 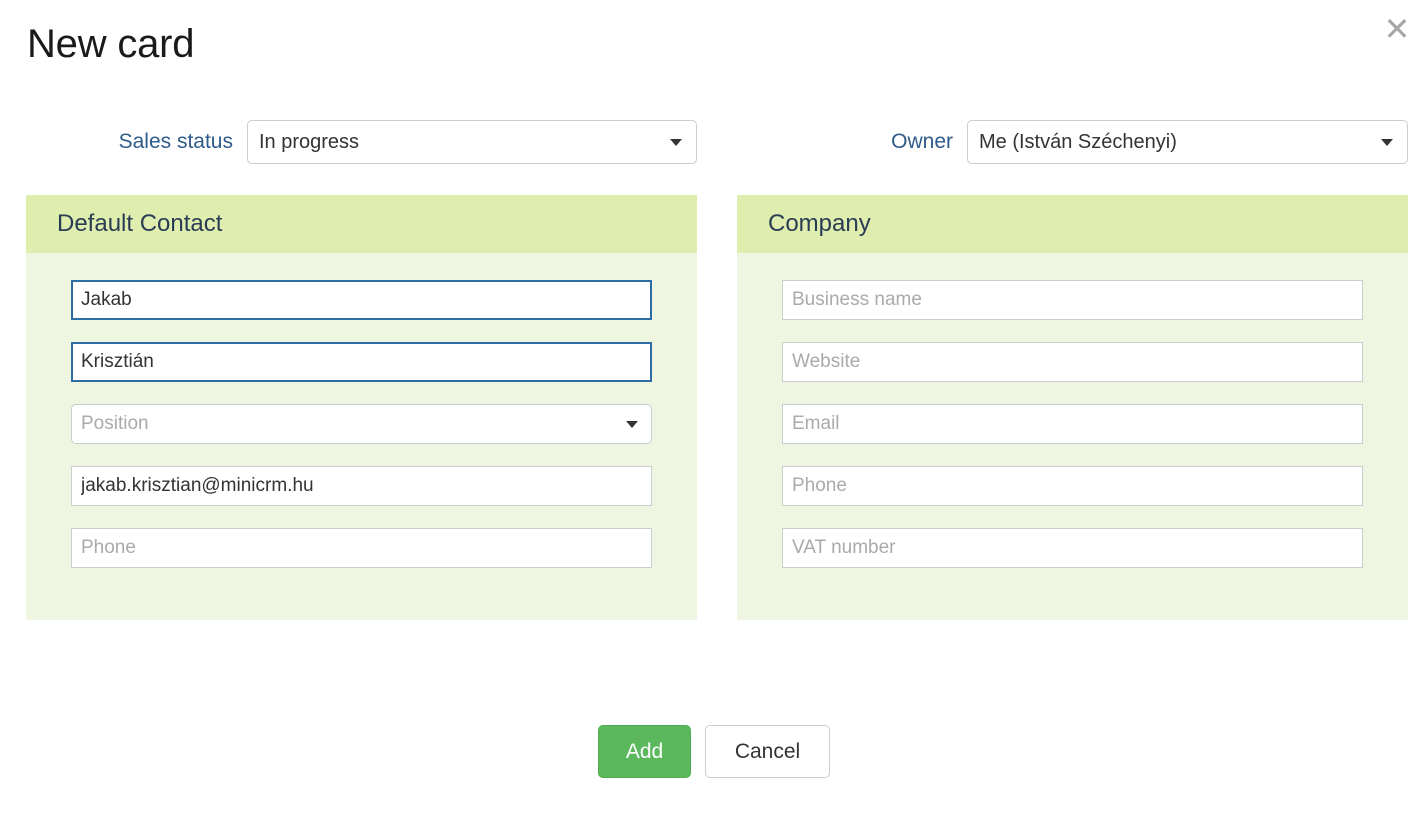 What do you see at coordinates (644, 751) in the screenshot?
I see `add-button: Add` at bounding box center [644, 751].